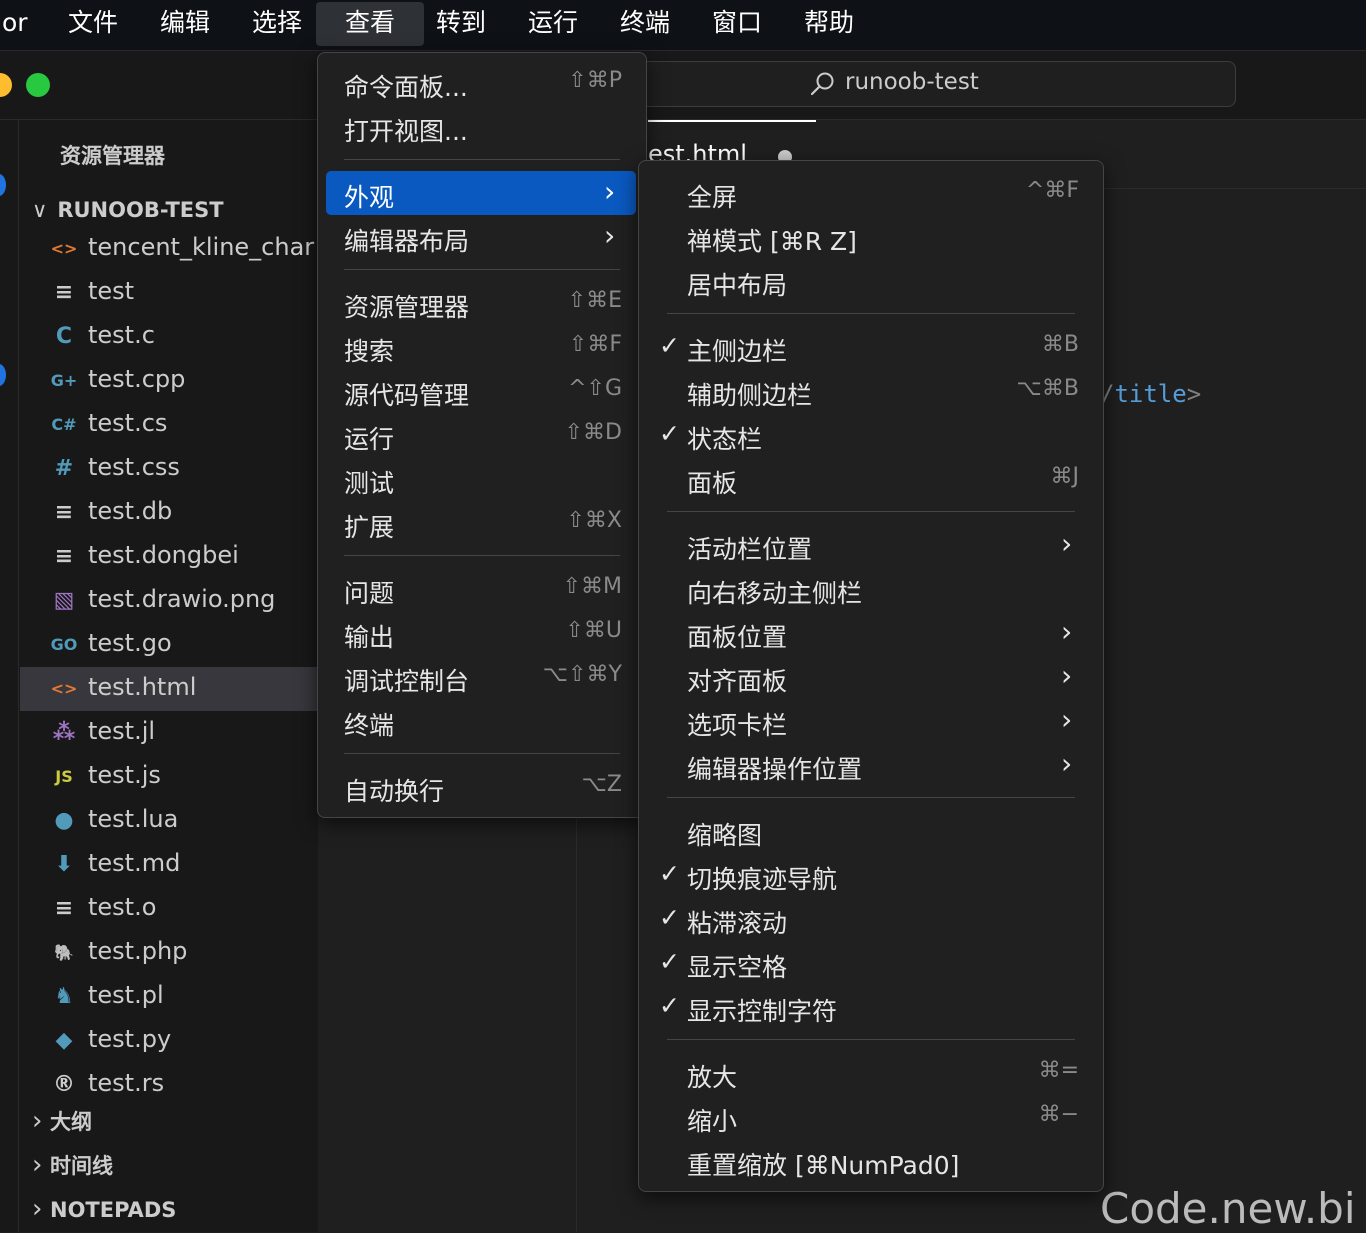  What do you see at coordinates (737, 285) in the screenshot?
I see `menu-item-label: 居中布局` at bounding box center [737, 285].